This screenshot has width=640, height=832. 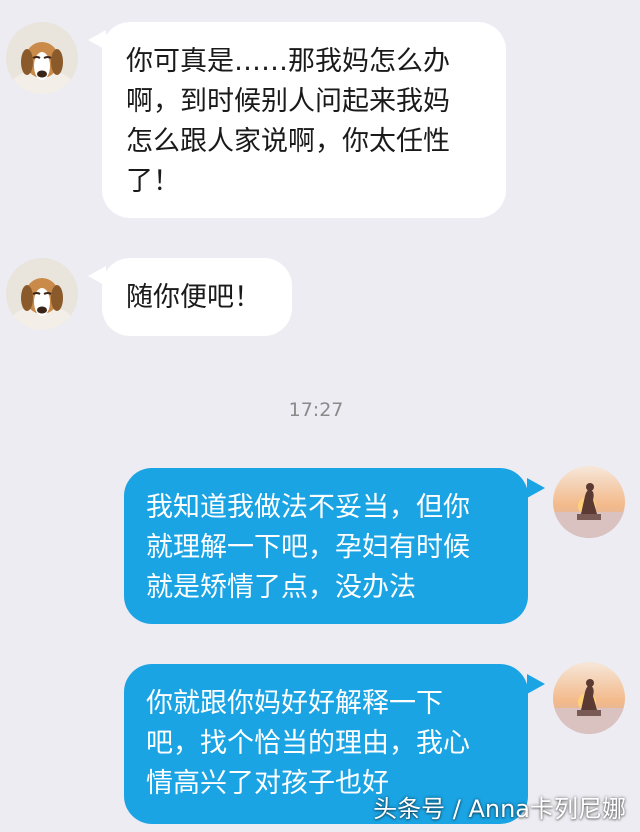 I want to click on message-text-line: 就是矫情了点，没办法, so click(x=281, y=587).